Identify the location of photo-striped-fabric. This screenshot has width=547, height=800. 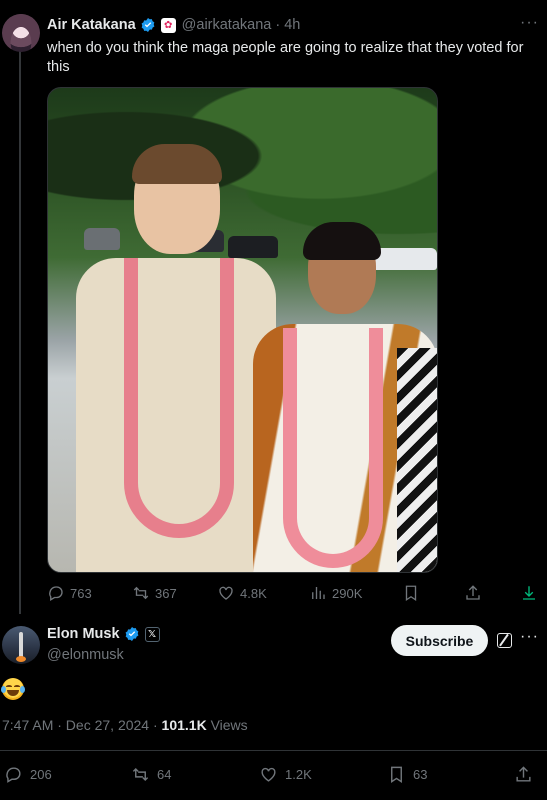
(417, 460).